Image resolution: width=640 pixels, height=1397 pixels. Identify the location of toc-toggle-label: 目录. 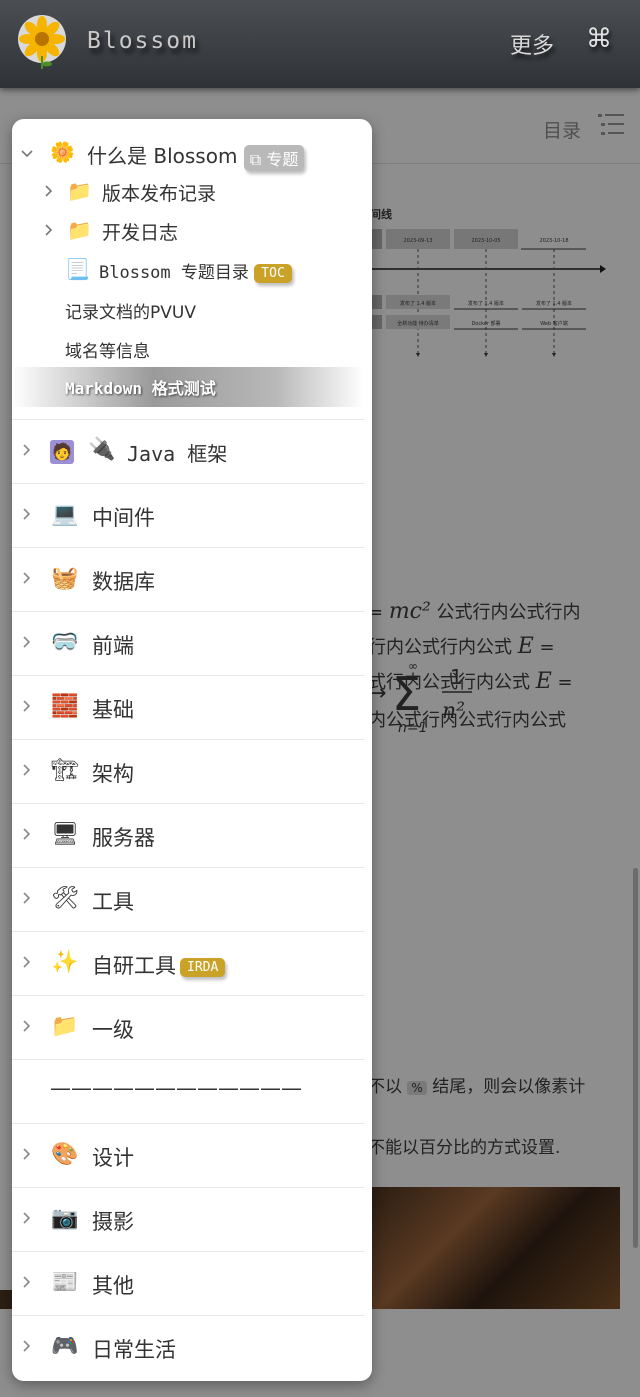
(562, 129).